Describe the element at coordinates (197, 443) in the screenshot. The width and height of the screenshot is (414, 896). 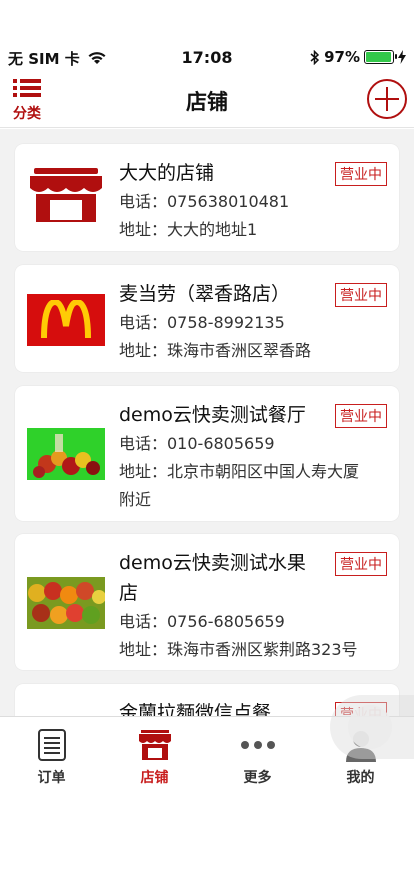
I see `store-phone: 电话：010-6805659` at that location.